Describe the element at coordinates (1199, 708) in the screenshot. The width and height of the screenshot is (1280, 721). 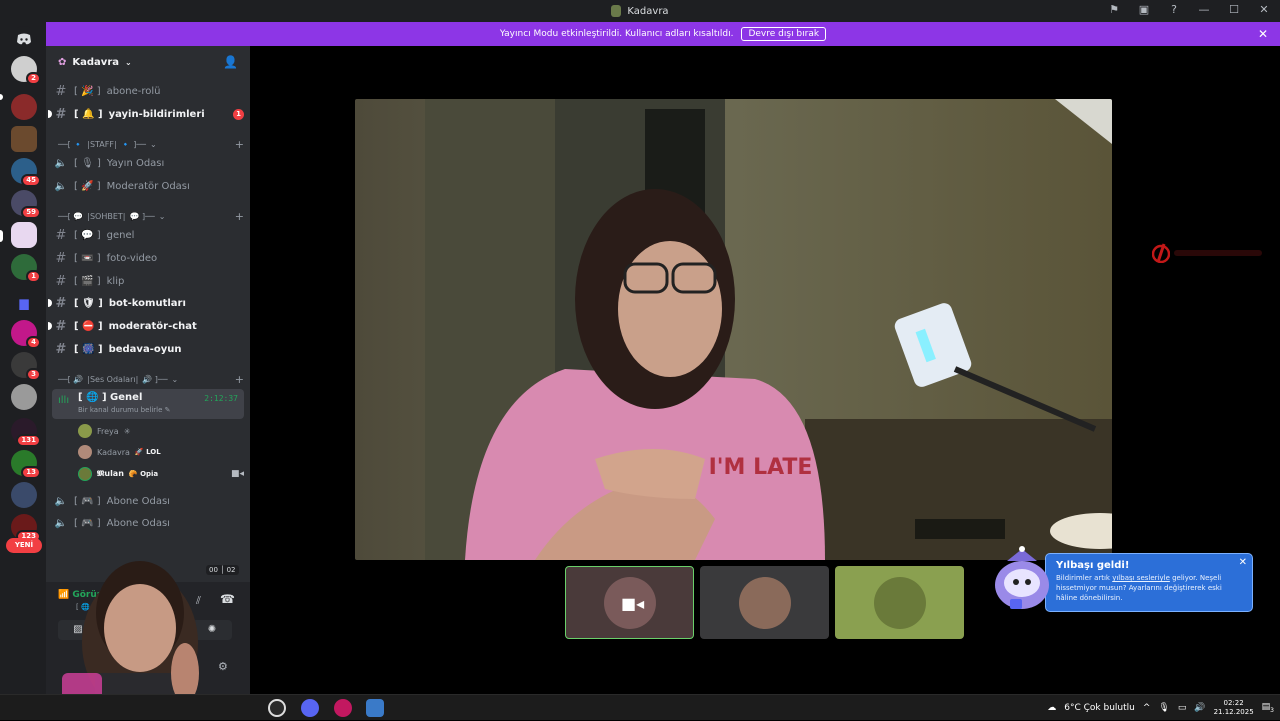
I see `volume-icon: 🔊` at that location.